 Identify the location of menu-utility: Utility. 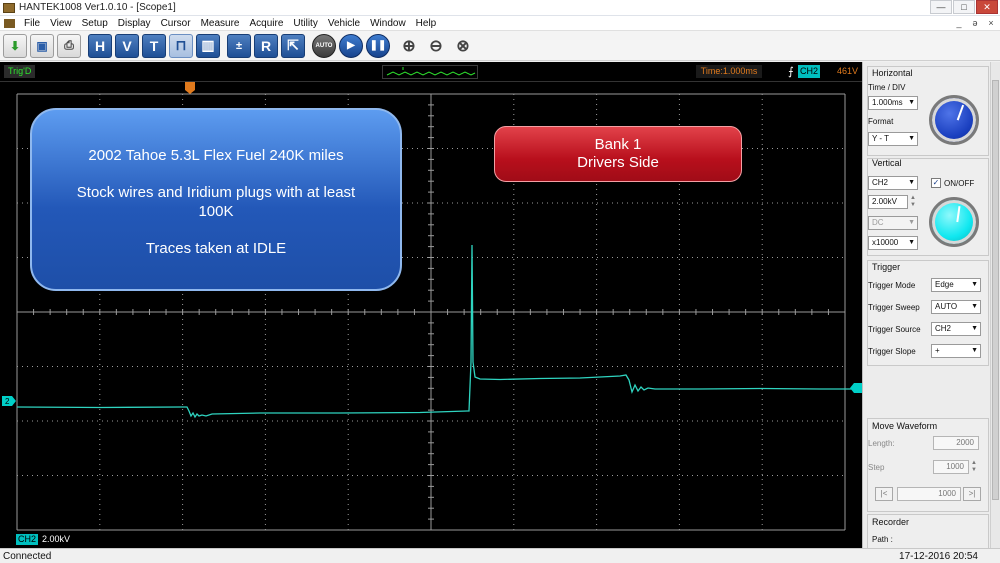
(305, 23).